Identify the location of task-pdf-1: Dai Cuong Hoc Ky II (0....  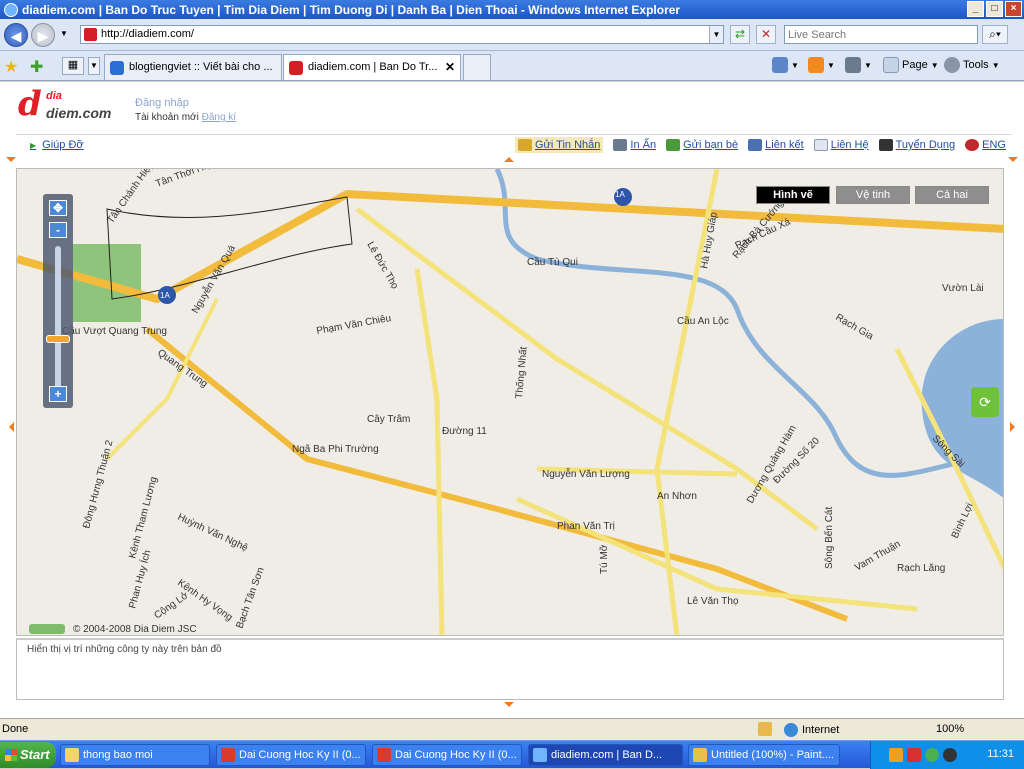
(291, 755).